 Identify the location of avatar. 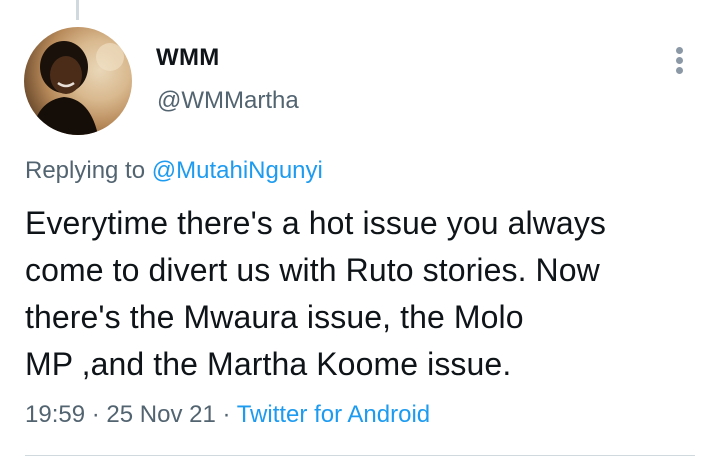
(78, 81).